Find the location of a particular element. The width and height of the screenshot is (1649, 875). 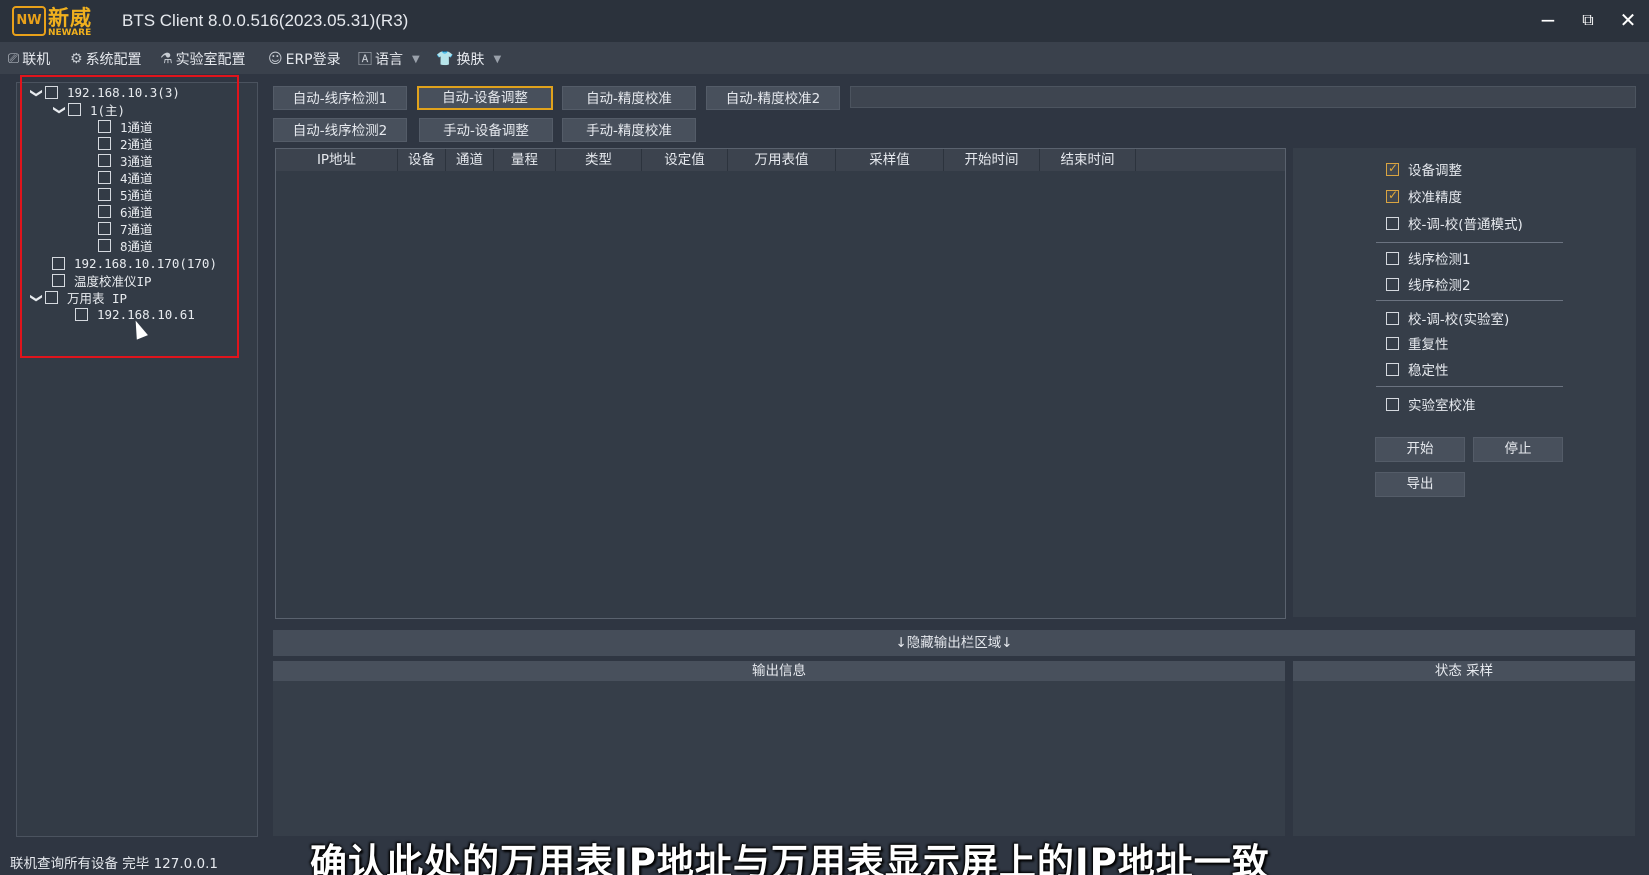

tab-bar-filler is located at coordinates (1243, 97).